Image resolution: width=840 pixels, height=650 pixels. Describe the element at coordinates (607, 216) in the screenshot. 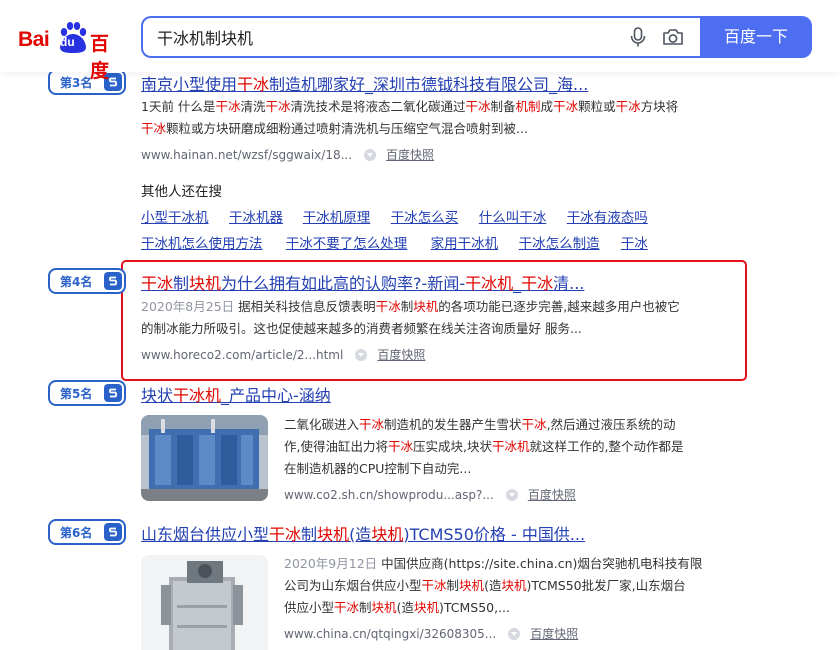

I see `related-search-link: 干冰有液态吗` at that location.